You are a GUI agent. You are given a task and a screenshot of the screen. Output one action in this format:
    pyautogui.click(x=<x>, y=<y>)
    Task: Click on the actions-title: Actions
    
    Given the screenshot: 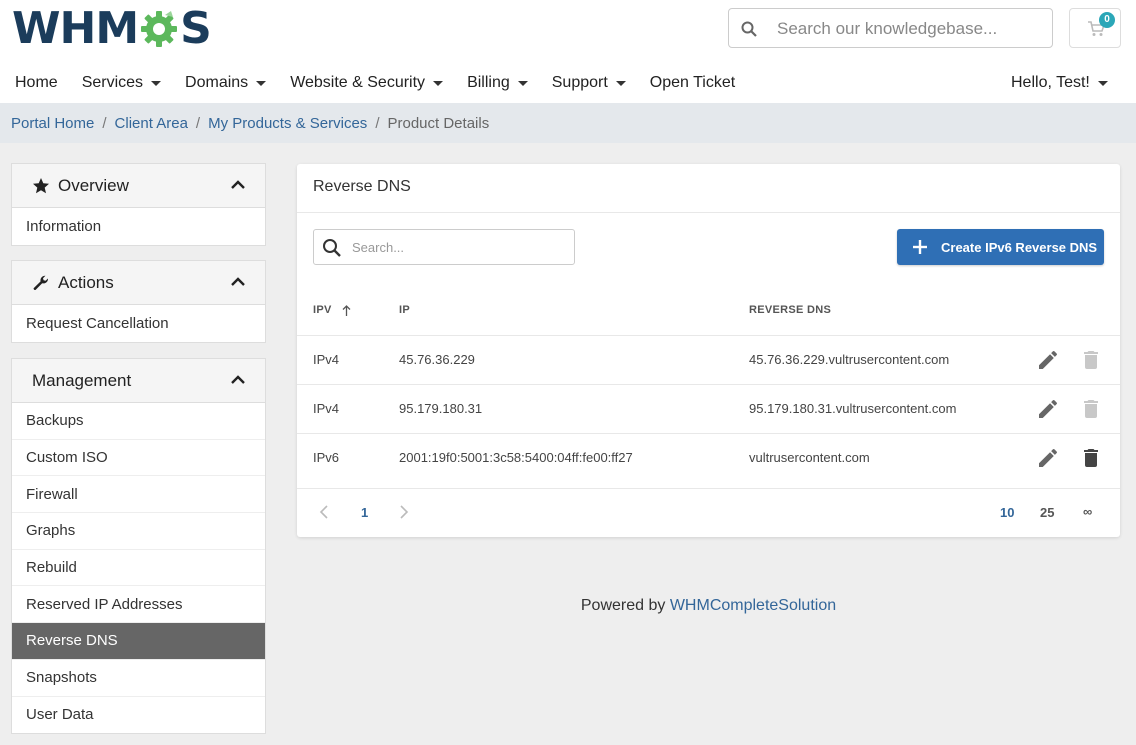 What is the action you would take?
    pyautogui.click(x=86, y=282)
    